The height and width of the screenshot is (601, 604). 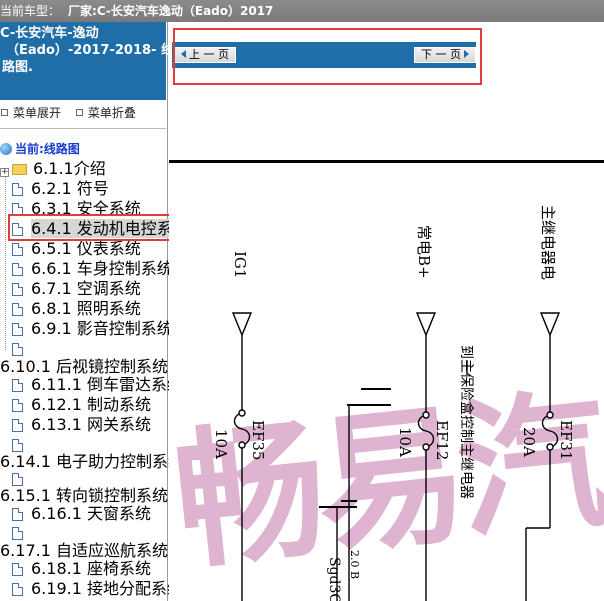 I want to click on tree-item-label: 6.16.1 天窗系统, so click(x=91, y=513).